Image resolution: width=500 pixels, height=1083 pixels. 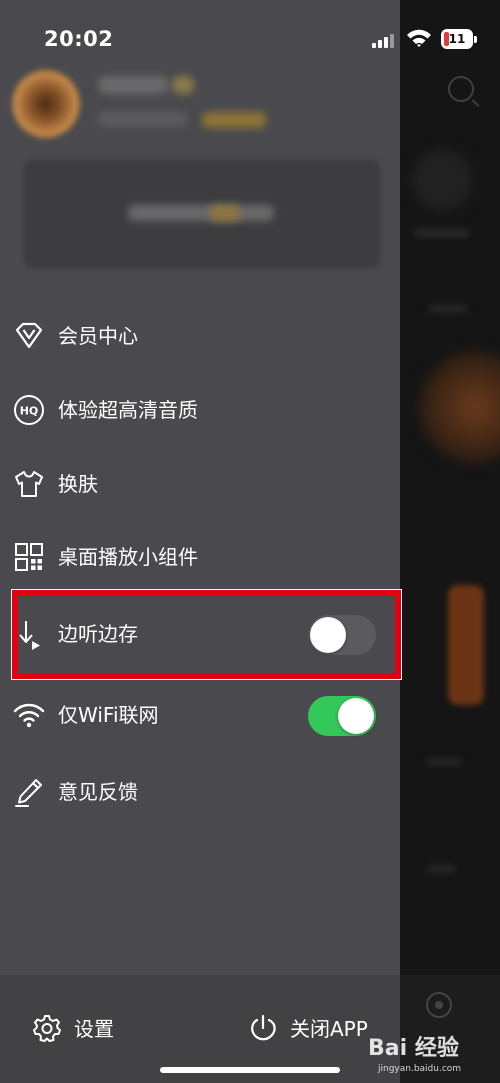 I want to click on settings-label: 设置, so click(x=94, y=1029).